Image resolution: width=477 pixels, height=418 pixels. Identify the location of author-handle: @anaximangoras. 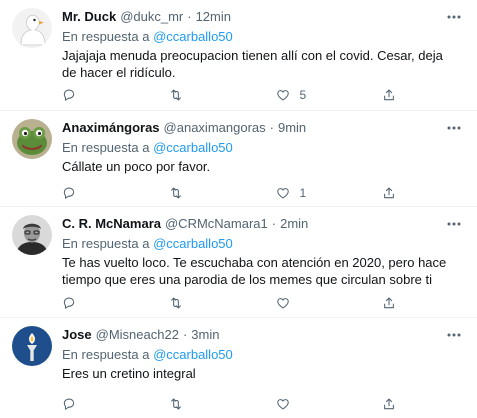
(215, 128).